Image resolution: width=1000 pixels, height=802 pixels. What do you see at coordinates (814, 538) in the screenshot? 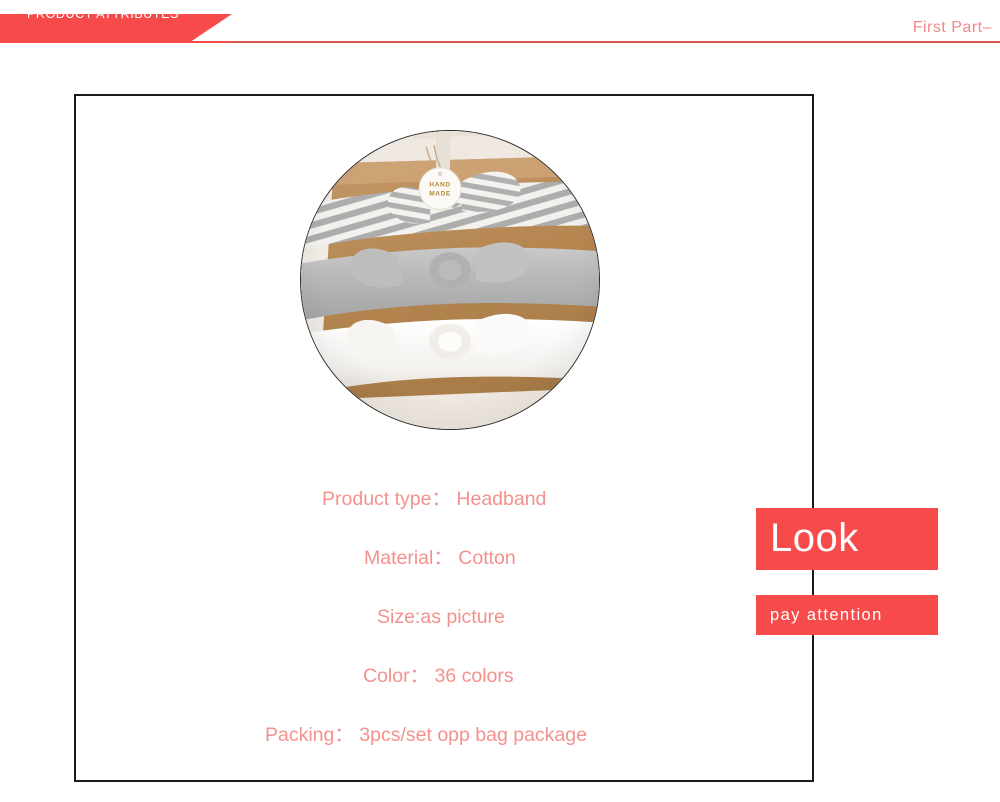
I see `callout-look-label: Look` at bounding box center [814, 538].